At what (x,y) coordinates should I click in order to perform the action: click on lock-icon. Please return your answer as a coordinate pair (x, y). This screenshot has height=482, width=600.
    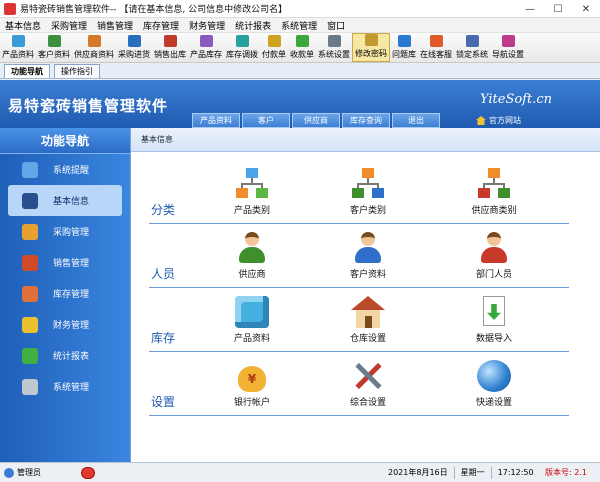
    Looking at the image, I should click on (472, 41).